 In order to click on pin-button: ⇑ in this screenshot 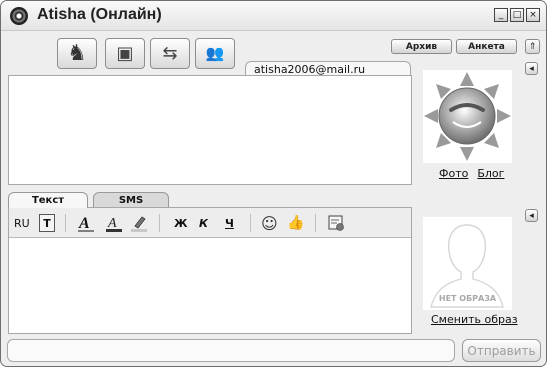, I will do `click(532, 46)`.